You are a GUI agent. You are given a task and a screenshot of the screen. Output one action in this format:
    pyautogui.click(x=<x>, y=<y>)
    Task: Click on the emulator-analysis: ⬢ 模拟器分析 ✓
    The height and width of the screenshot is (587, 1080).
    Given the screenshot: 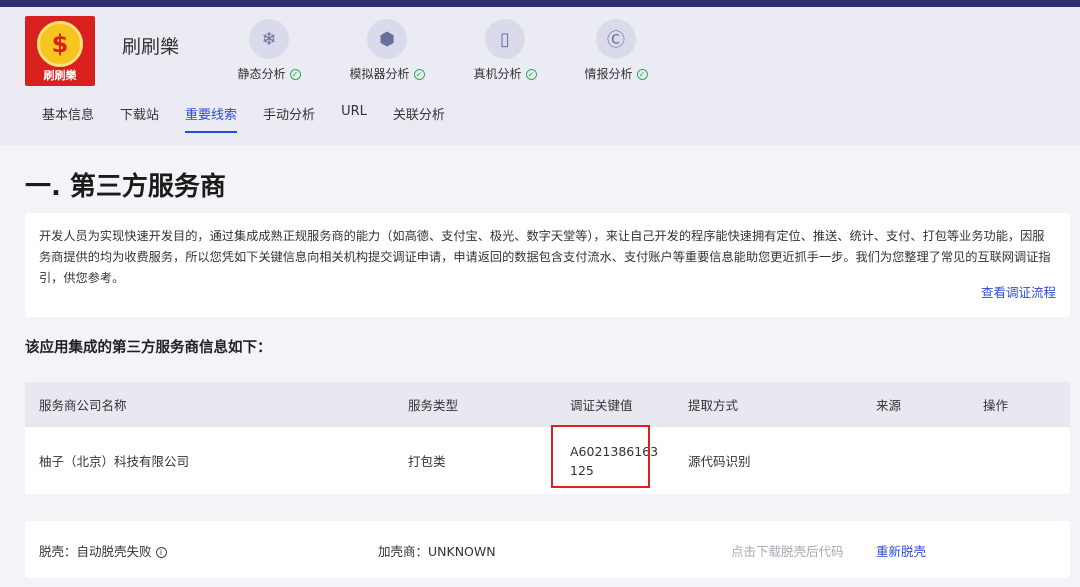 What is the action you would take?
    pyautogui.click(x=387, y=50)
    